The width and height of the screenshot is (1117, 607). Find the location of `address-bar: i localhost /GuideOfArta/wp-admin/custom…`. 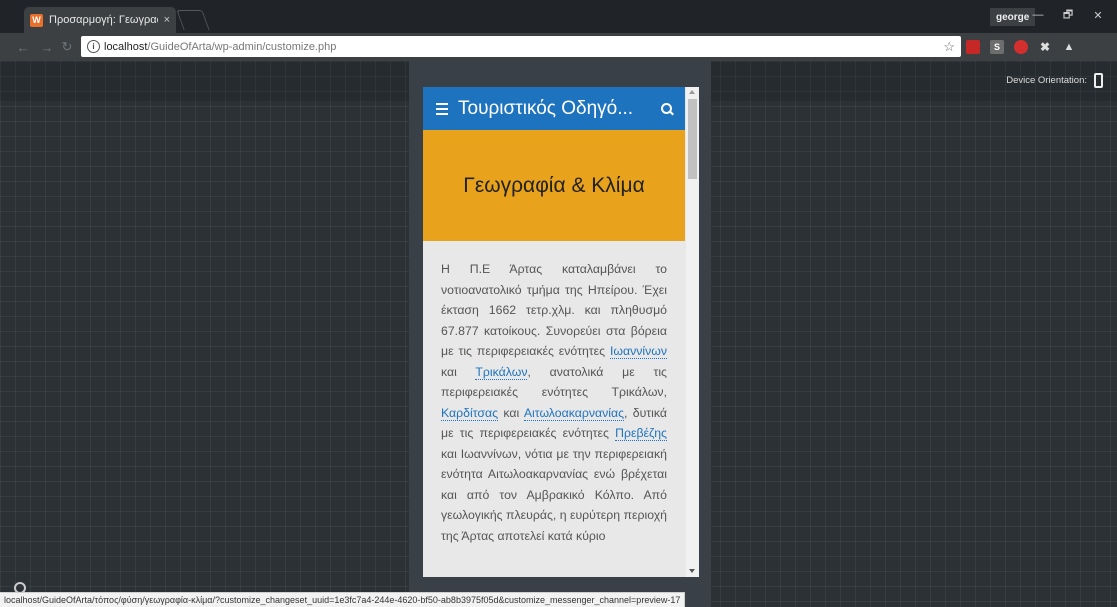

address-bar: i localhost /GuideOfArta/wp-admin/custom… is located at coordinates (521, 46).